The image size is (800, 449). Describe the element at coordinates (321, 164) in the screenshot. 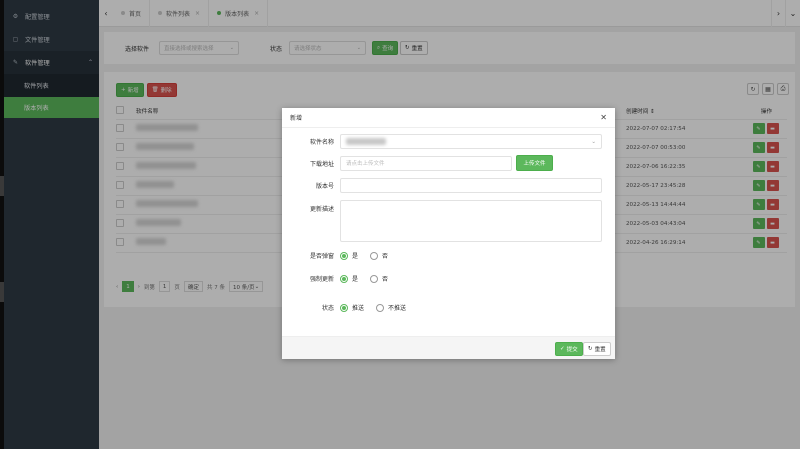

I see `field-label-download: 下载地址` at that location.